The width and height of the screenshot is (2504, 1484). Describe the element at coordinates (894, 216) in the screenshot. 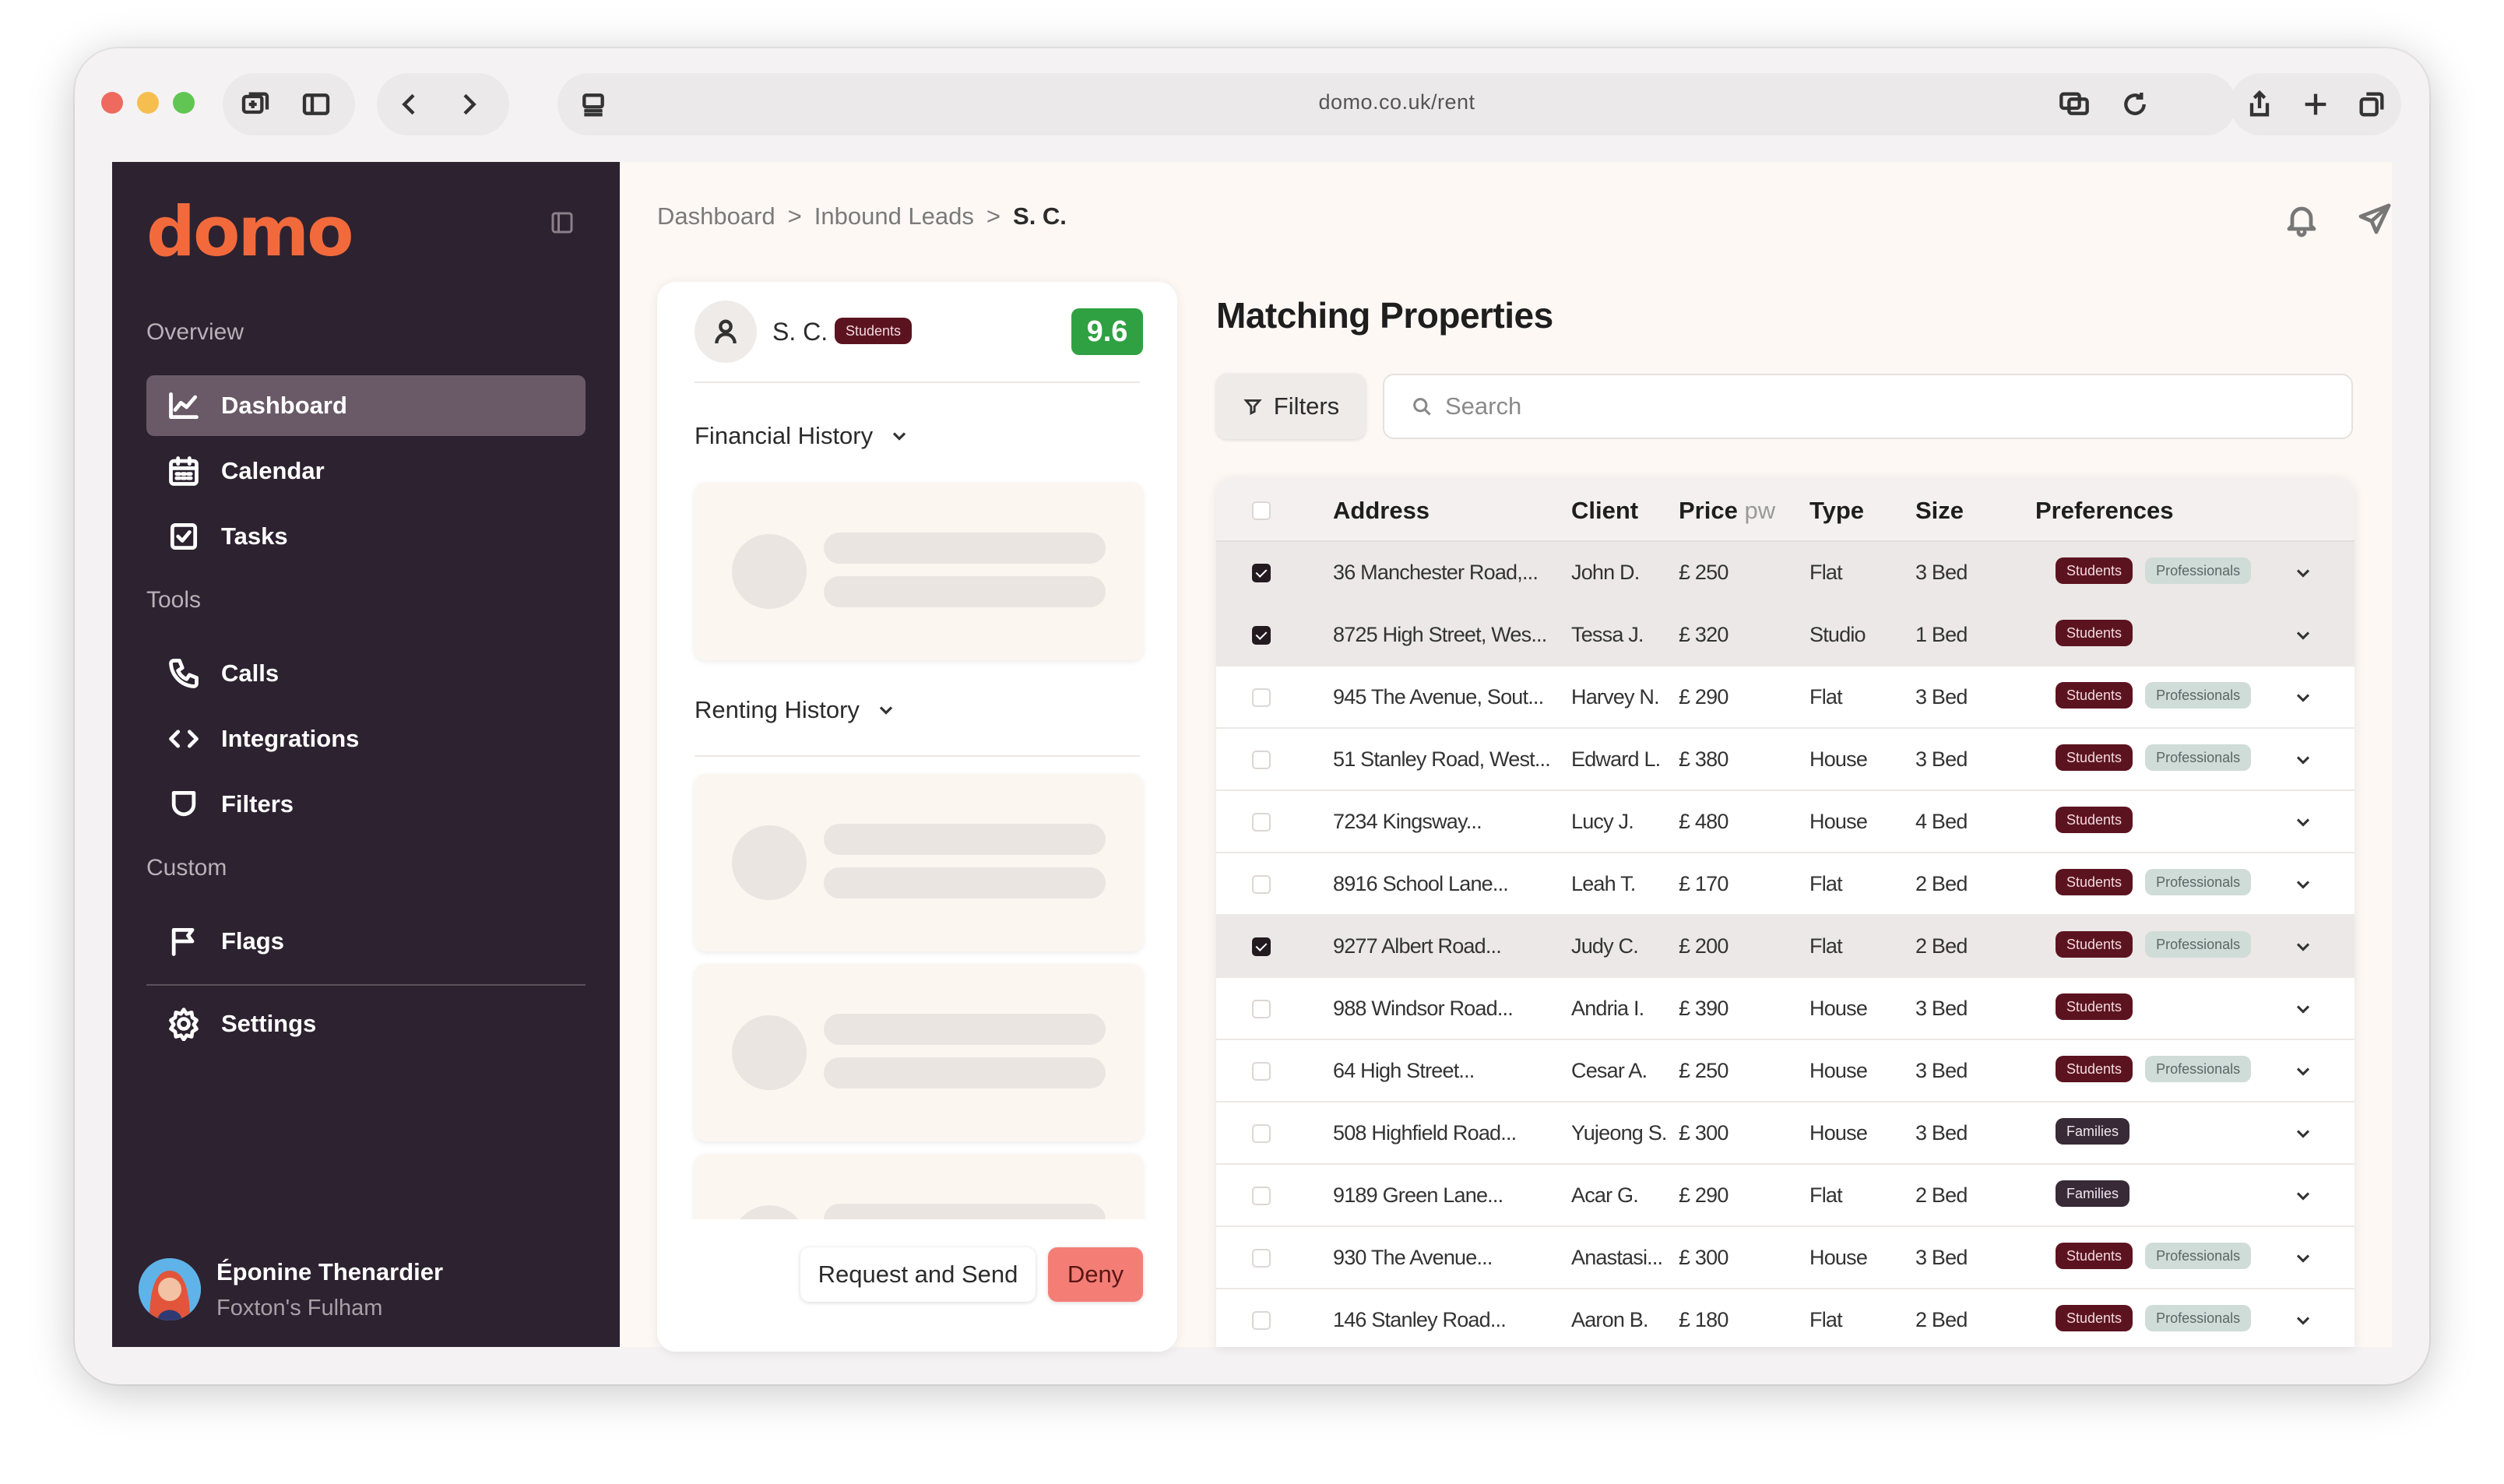

I see `breadcrumb-inbound-leads: Inbound Leads` at that location.